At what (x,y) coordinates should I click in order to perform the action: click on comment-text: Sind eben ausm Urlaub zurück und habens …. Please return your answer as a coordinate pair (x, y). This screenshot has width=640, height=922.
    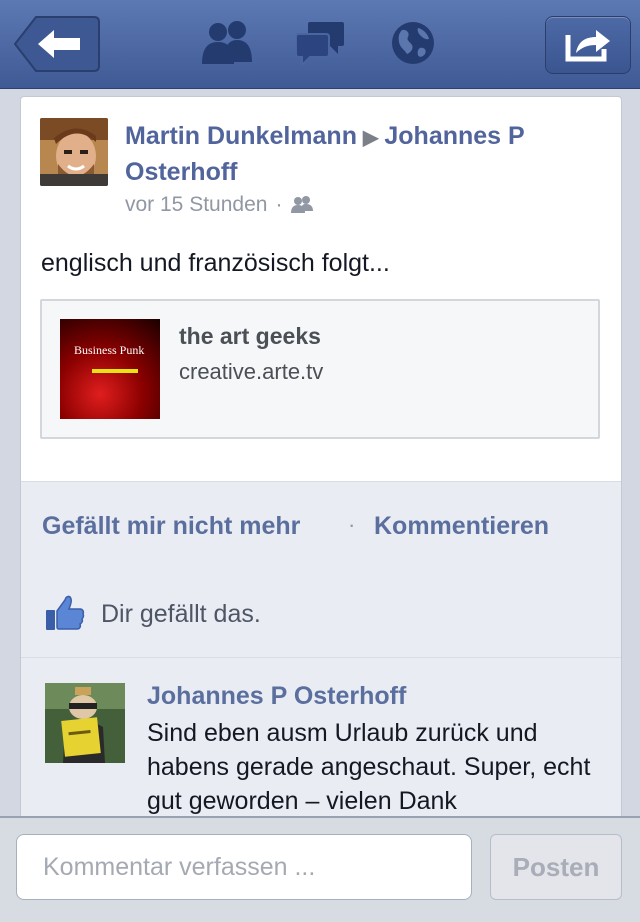
    Looking at the image, I should click on (369, 767).